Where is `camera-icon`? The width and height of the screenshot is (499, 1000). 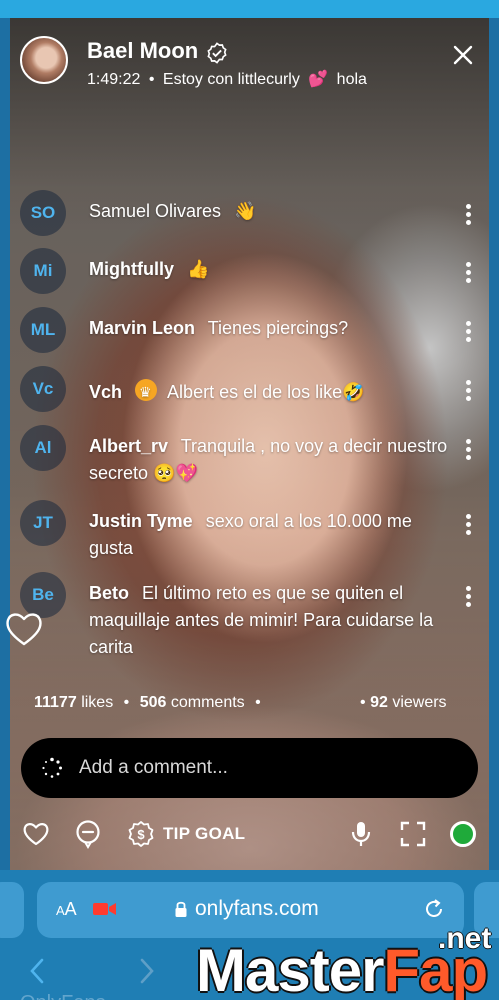
camera-icon is located at coordinates (105, 909).